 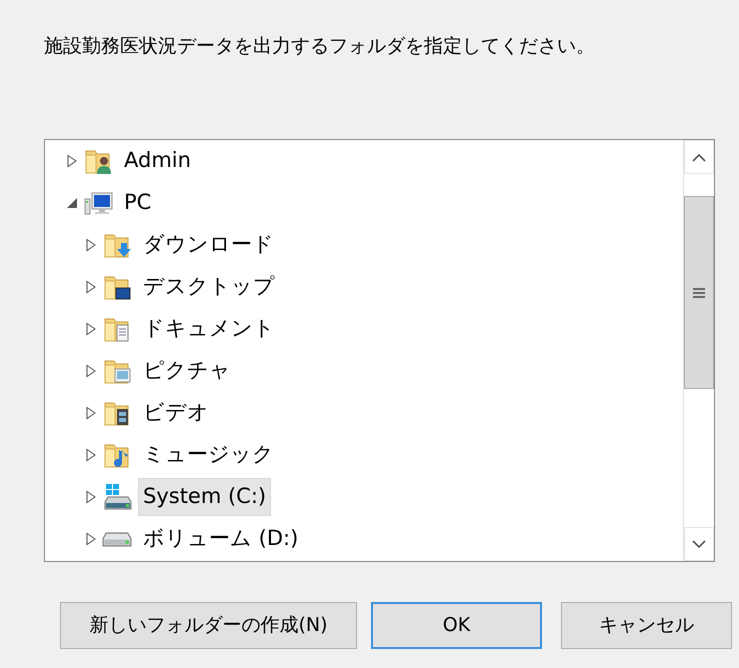 I want to click on tree-item: ビデオ, so click(x=176, y=413).